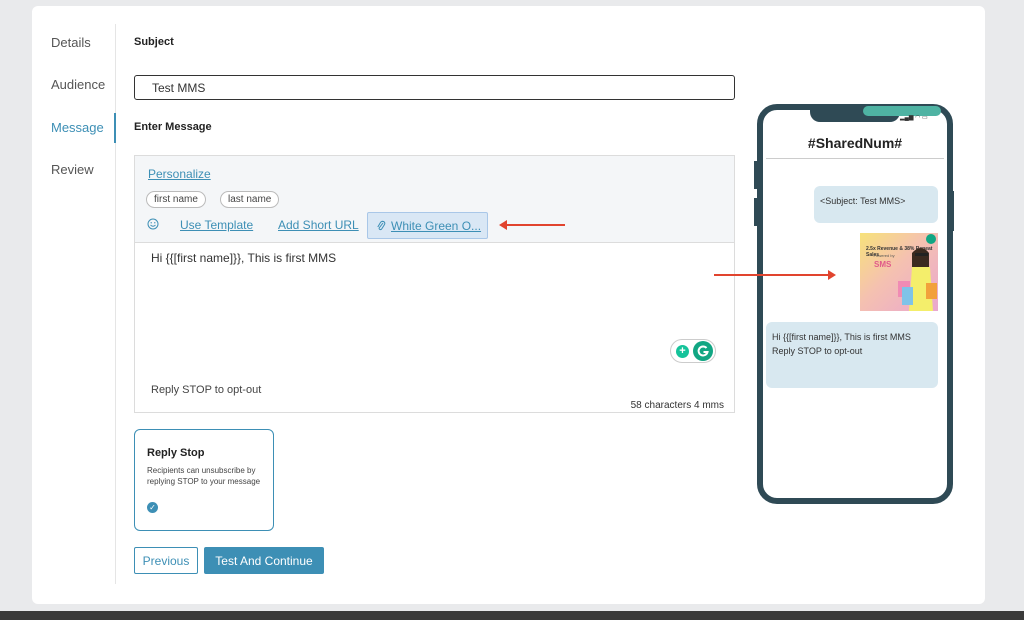 The width and height of the screenshot is (1024, 620). Describe the element at coordinates (855, 158) in the screenshot. I see `phone-divider` at that location.